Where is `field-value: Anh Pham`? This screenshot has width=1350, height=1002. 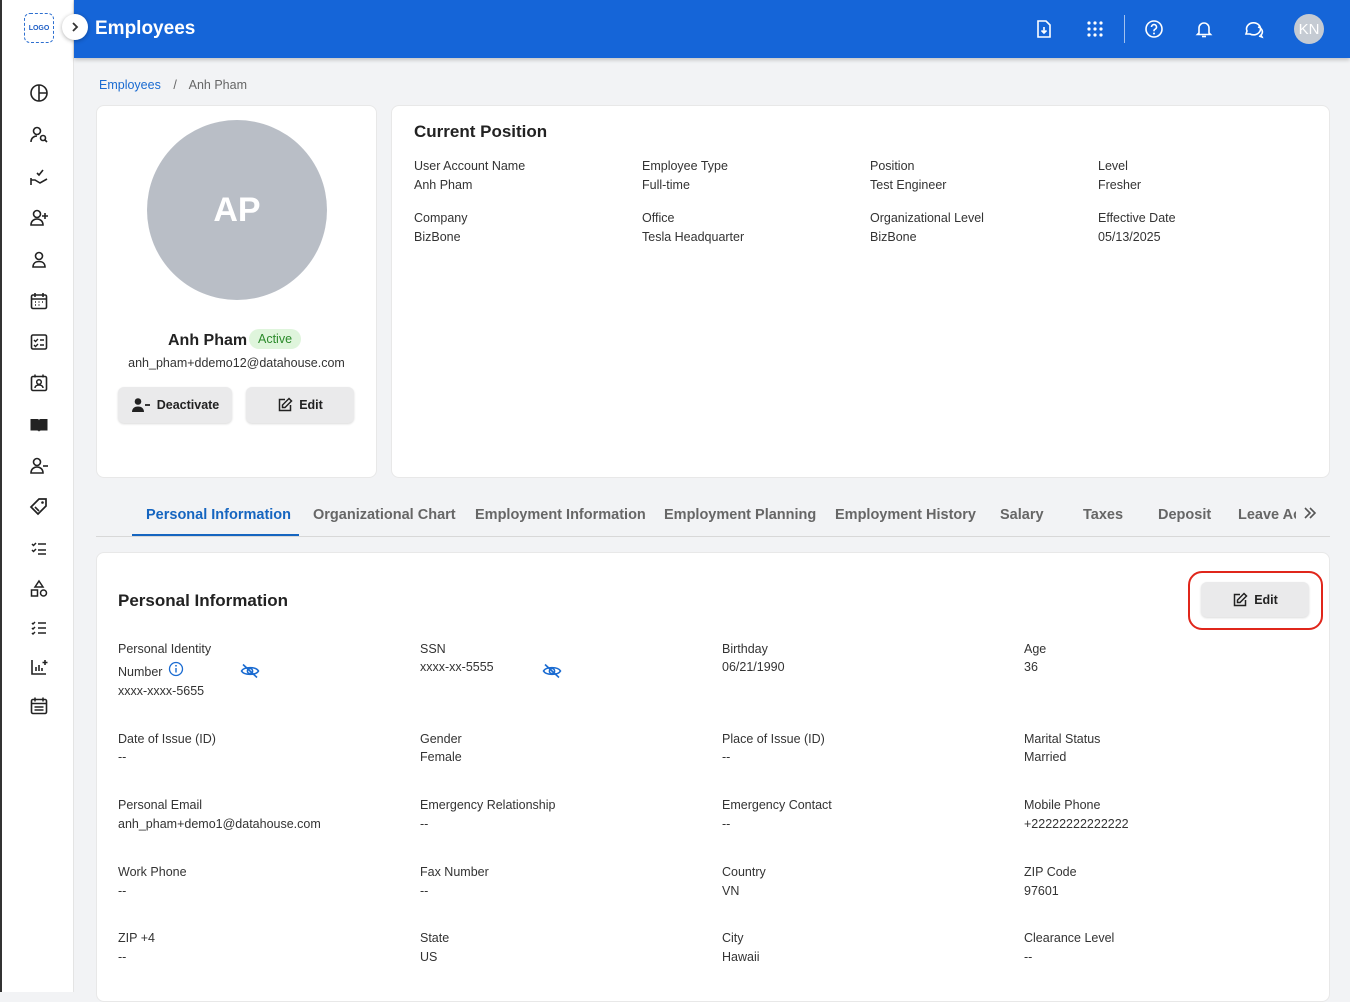
field-value: Anh Pham is located at coordinates (443, 185).